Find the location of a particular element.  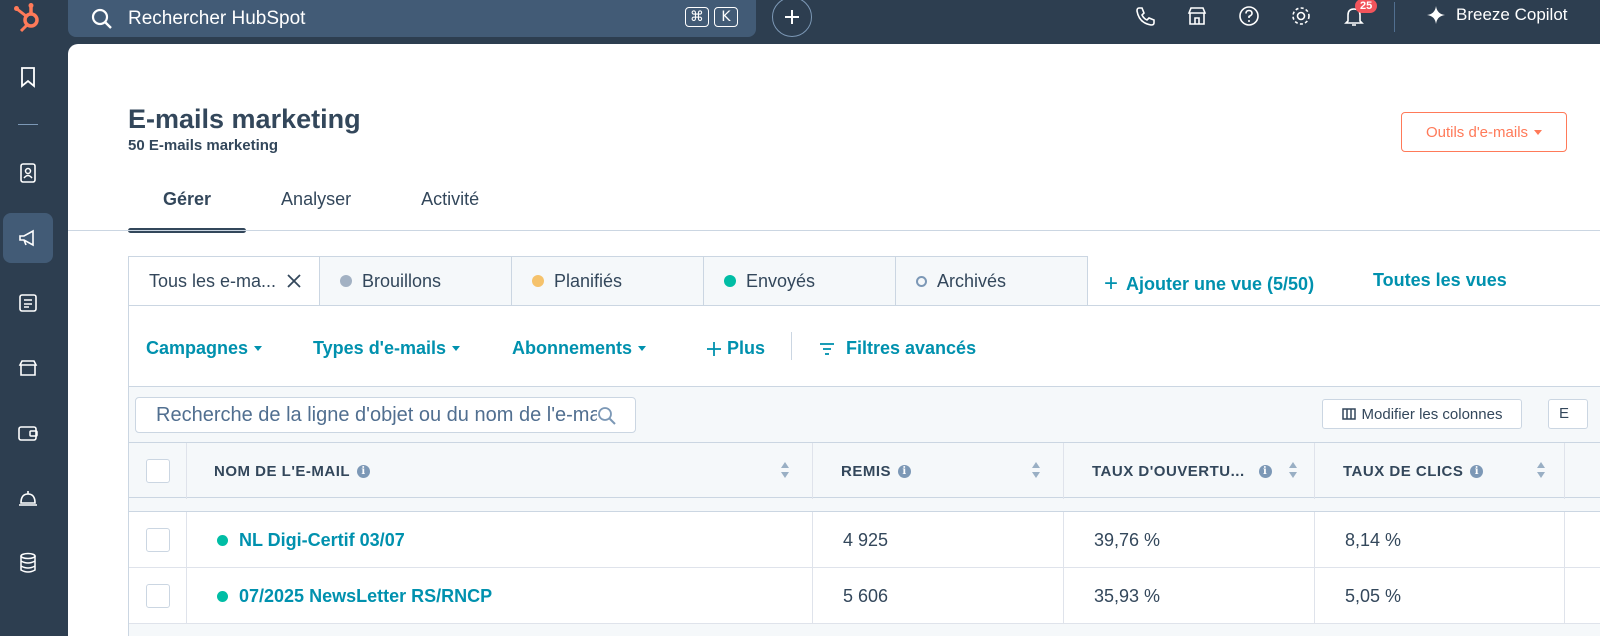

wallet-icon is located at coordinates (28, 433).